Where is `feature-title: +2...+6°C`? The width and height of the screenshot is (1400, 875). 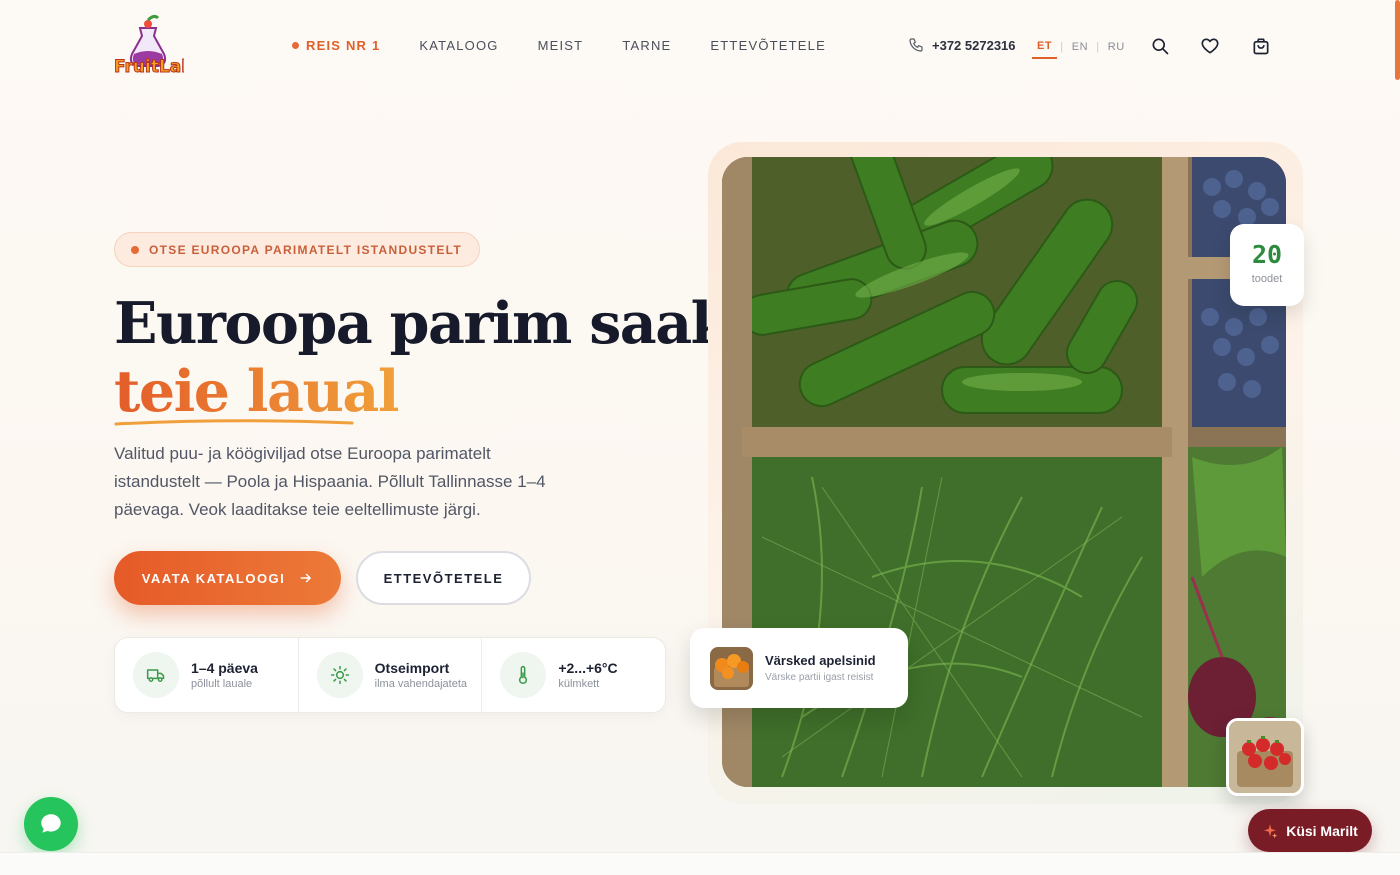 feature-title: +2...+6°C is located at coordinates (588, 668).